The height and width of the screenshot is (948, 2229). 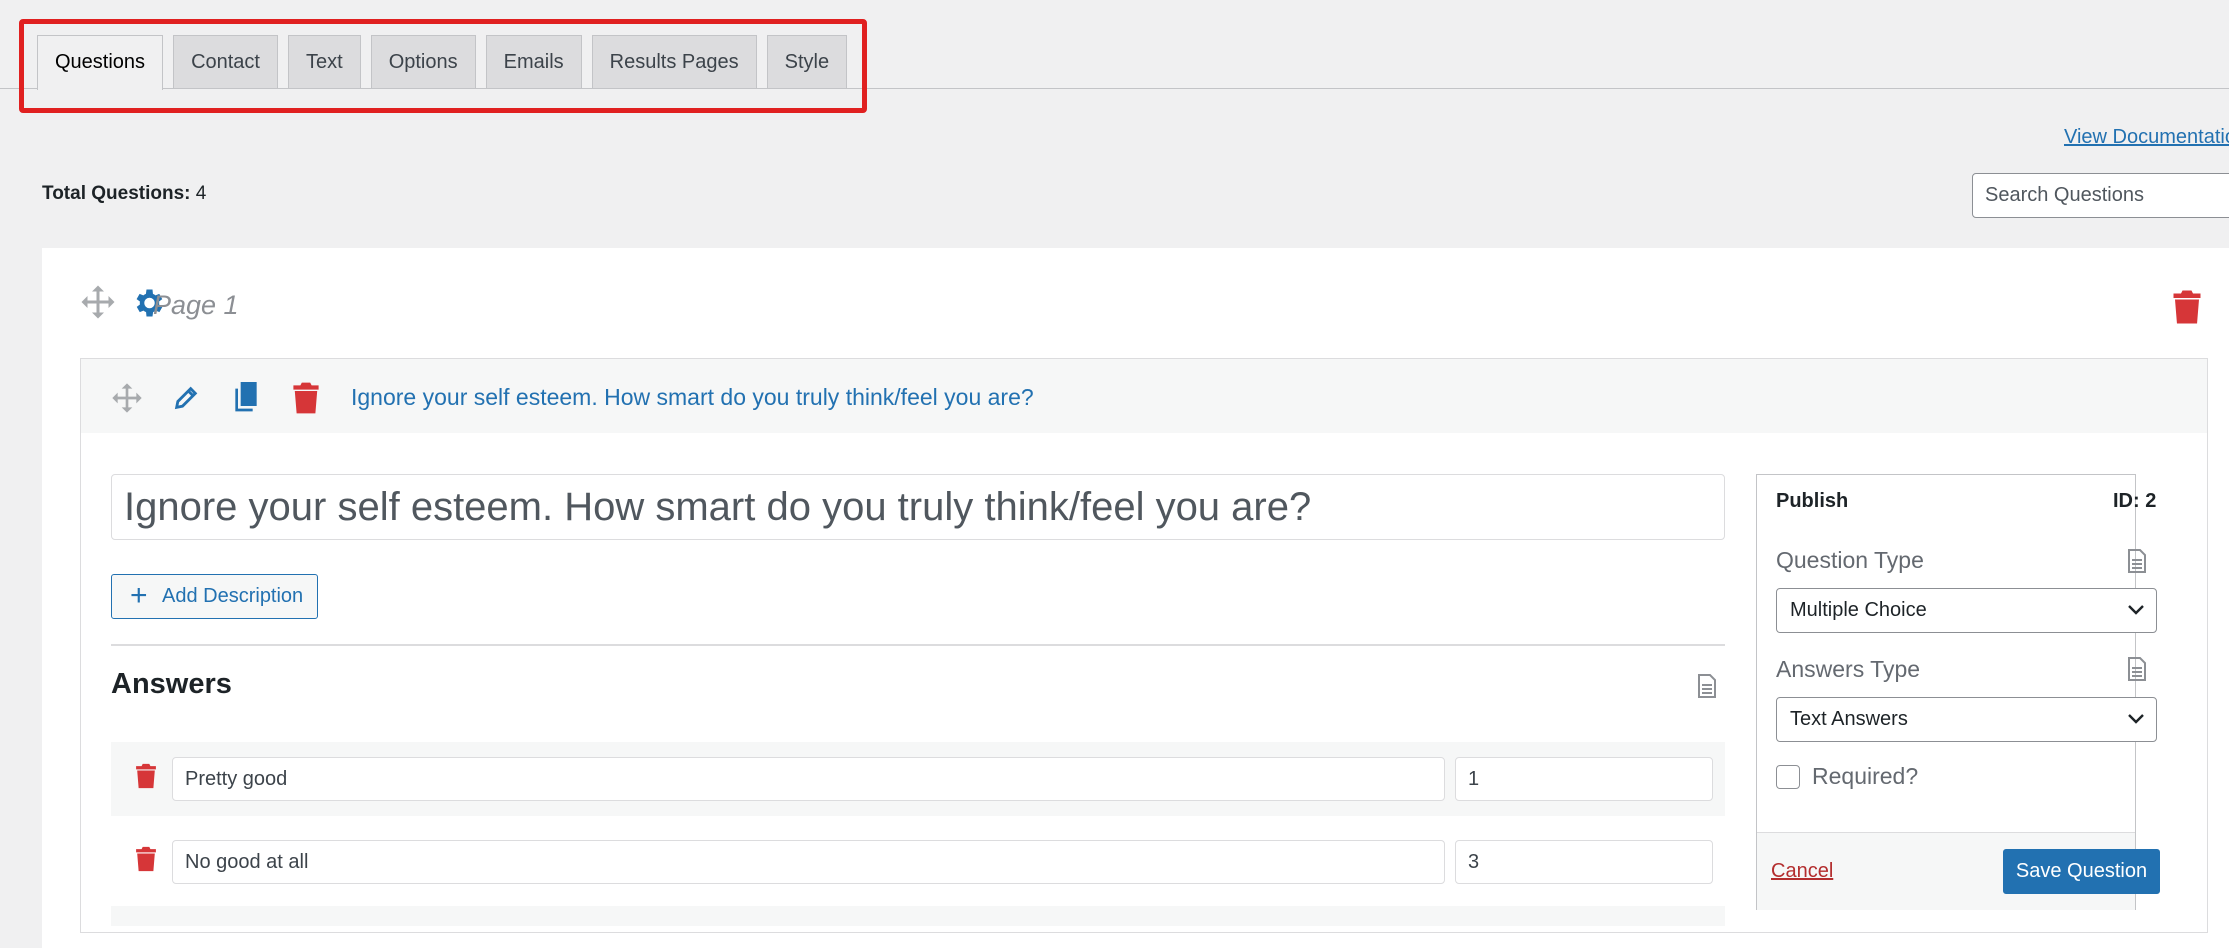 What do you see at coordinates (1966, 610) in the screenshot?
I see `question-type-select: Multiple Choice` at bounding box center [1966, 610].